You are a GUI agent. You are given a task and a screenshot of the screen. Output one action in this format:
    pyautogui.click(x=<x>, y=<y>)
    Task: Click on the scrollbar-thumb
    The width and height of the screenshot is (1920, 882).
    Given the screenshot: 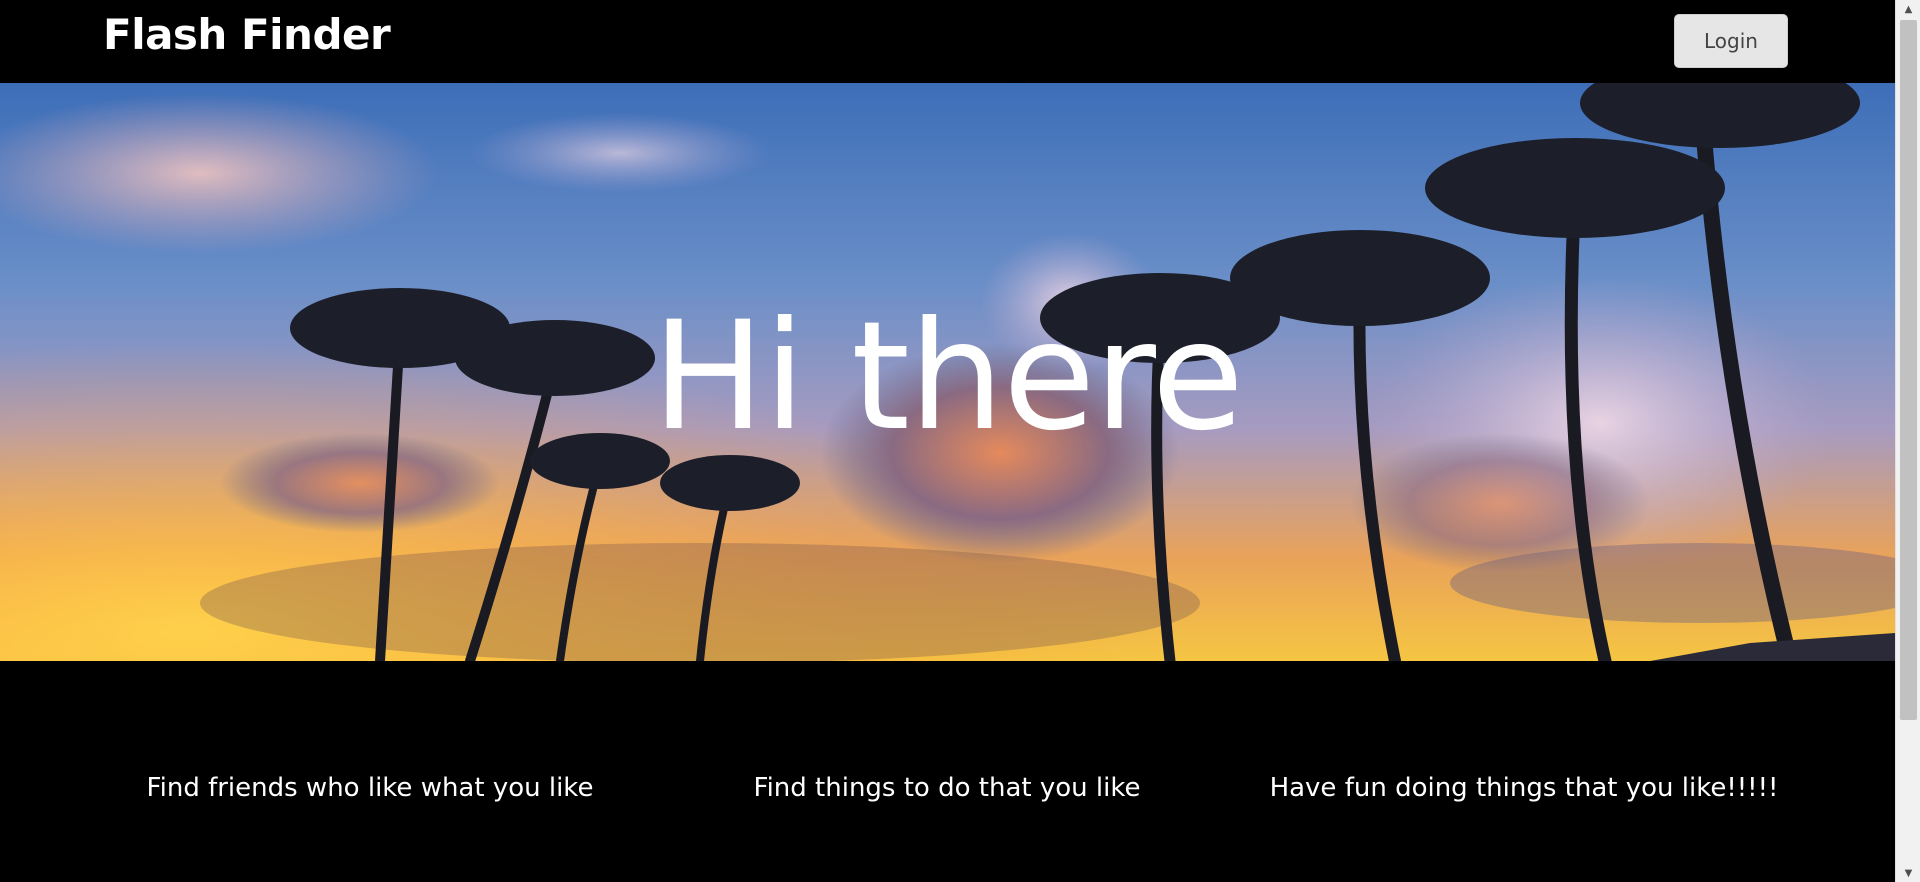 What is the action you would take?
    pyautogui.click(x=1908, y=370)
    